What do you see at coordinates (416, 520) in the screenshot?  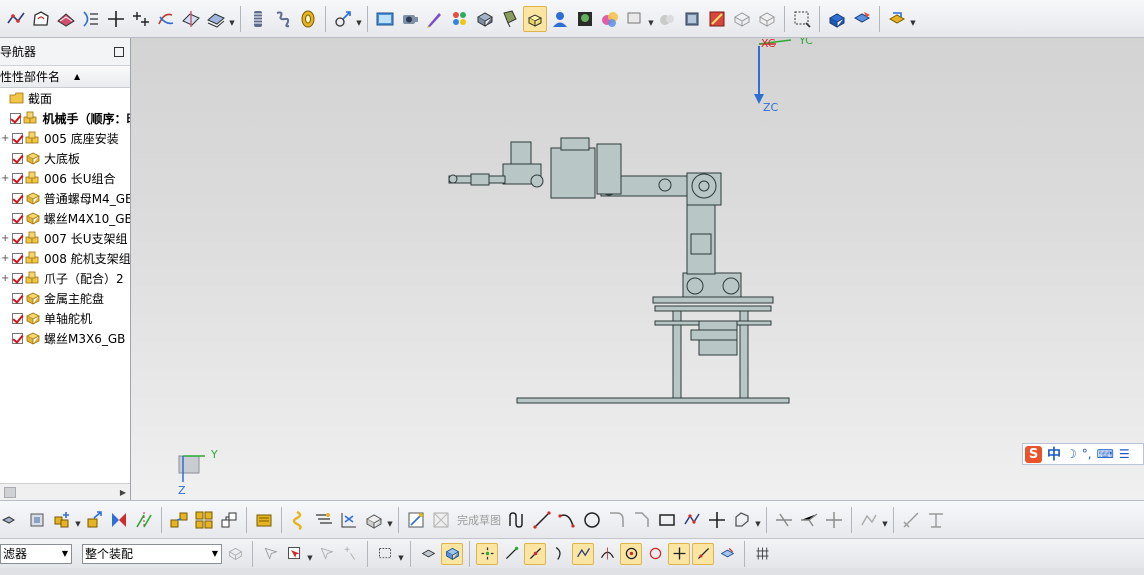 I see `sketch-icon` at bounding box center [416, 520].